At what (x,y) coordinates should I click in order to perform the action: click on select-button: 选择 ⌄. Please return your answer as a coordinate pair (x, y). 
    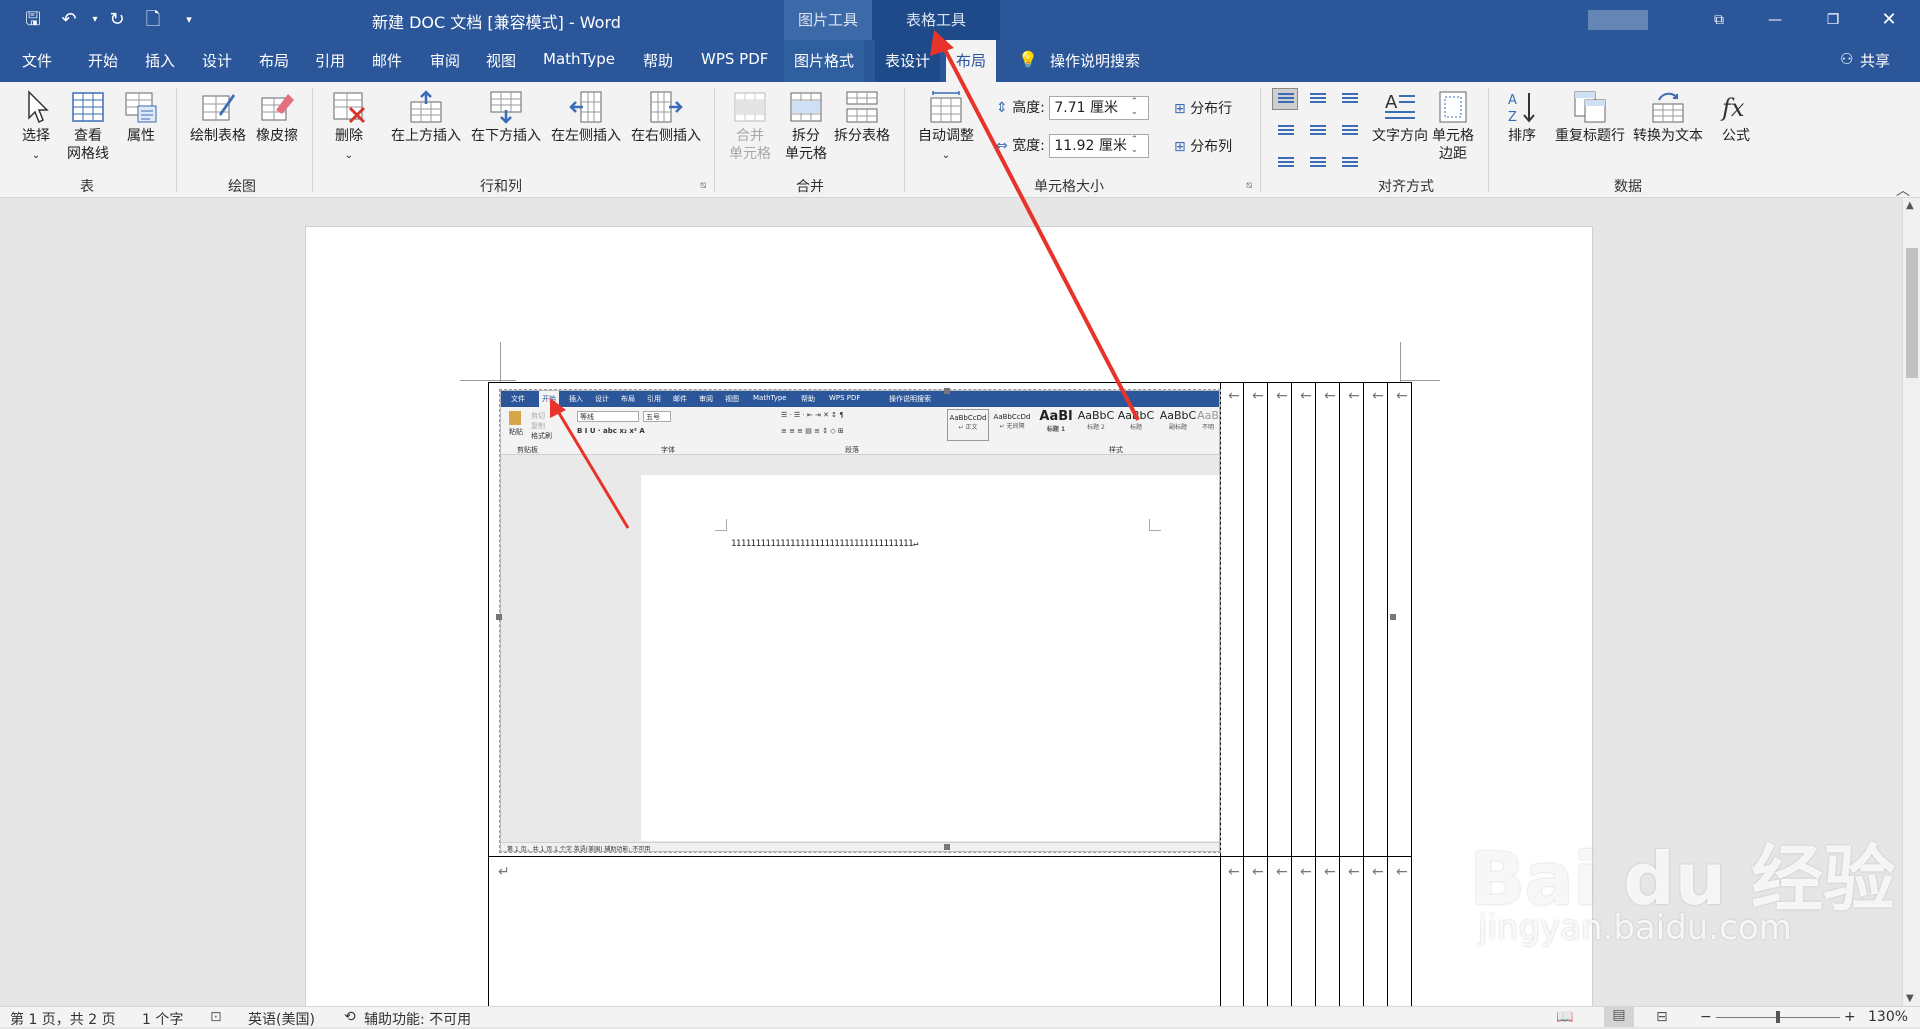
    Looking at the image, I should click on (36, 127).